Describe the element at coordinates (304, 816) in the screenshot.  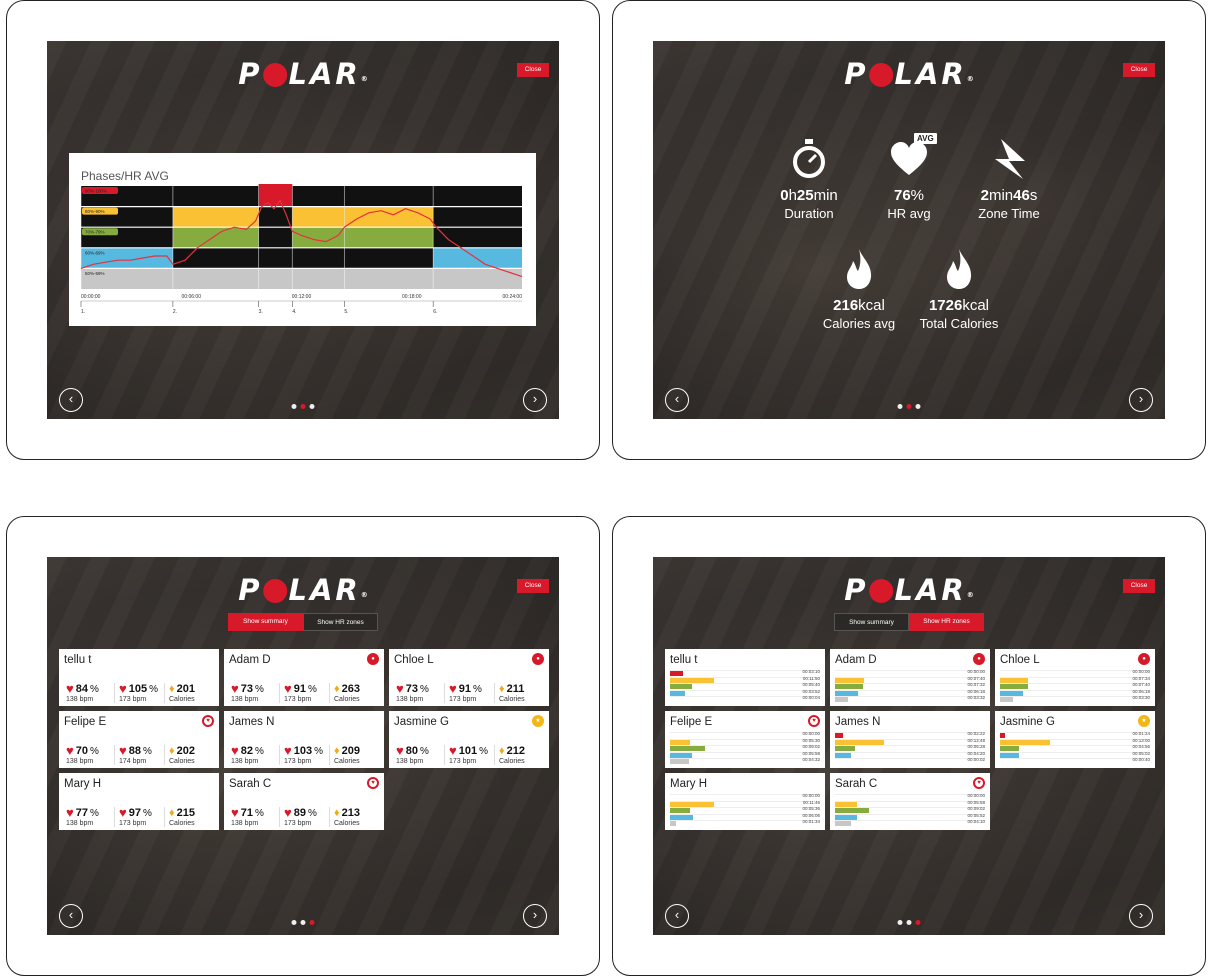
I see `participant-metrics: ♥ 71% 138 bpm ♥ 89% 173 bpm ♦ 213 Calories` at that location.